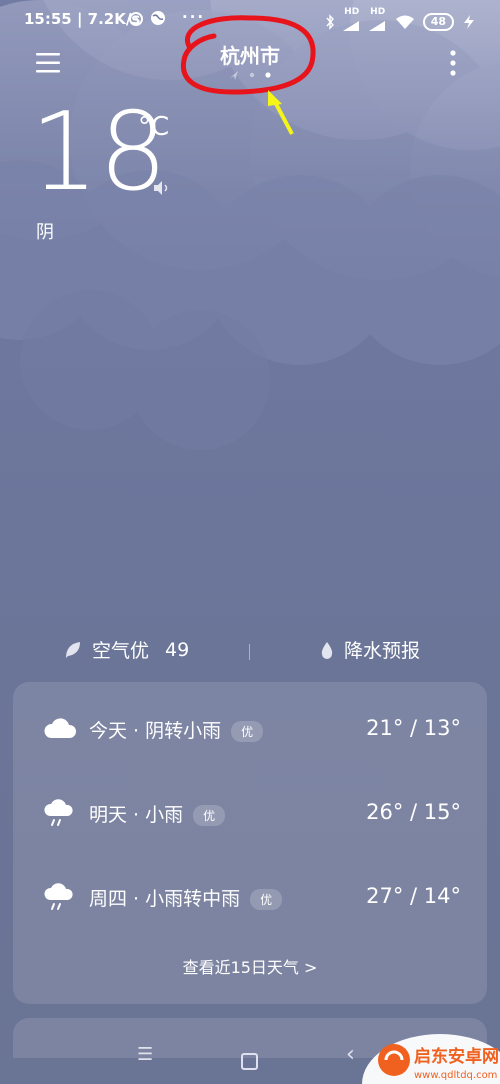 This screenshot has width=500, height=1084. I want to click on status-right-group: HD HD 48, so click(400, 21).